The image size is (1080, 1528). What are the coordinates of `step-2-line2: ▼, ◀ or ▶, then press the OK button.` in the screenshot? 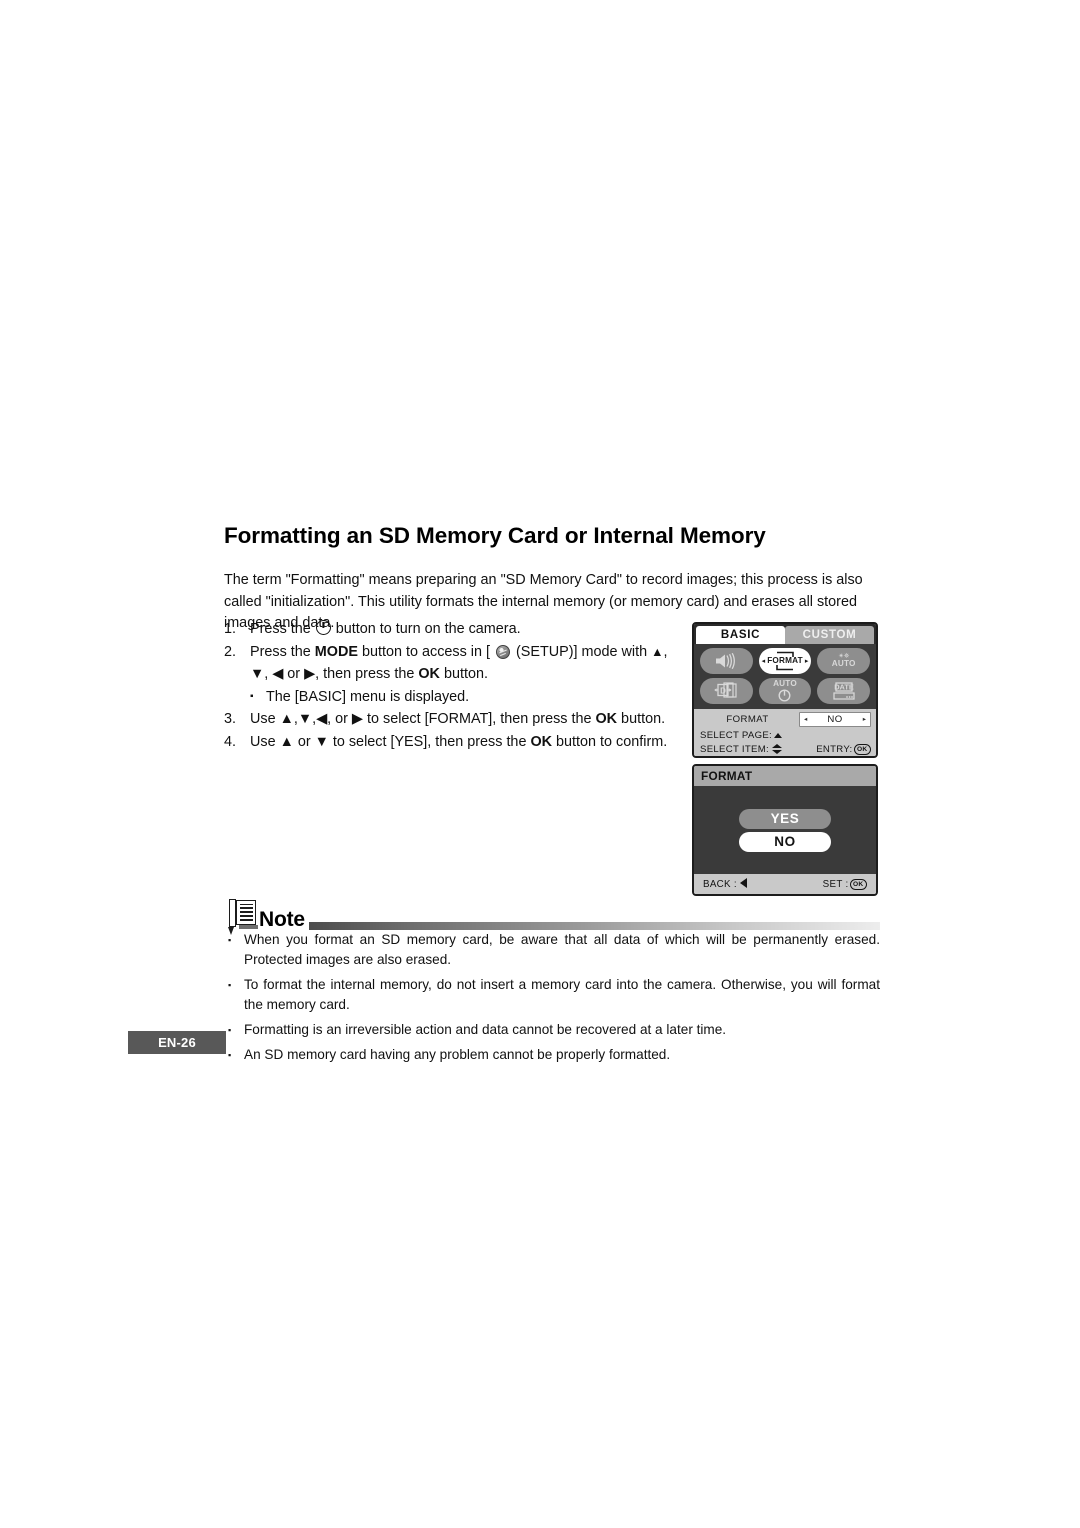 It's located at (452, 674).